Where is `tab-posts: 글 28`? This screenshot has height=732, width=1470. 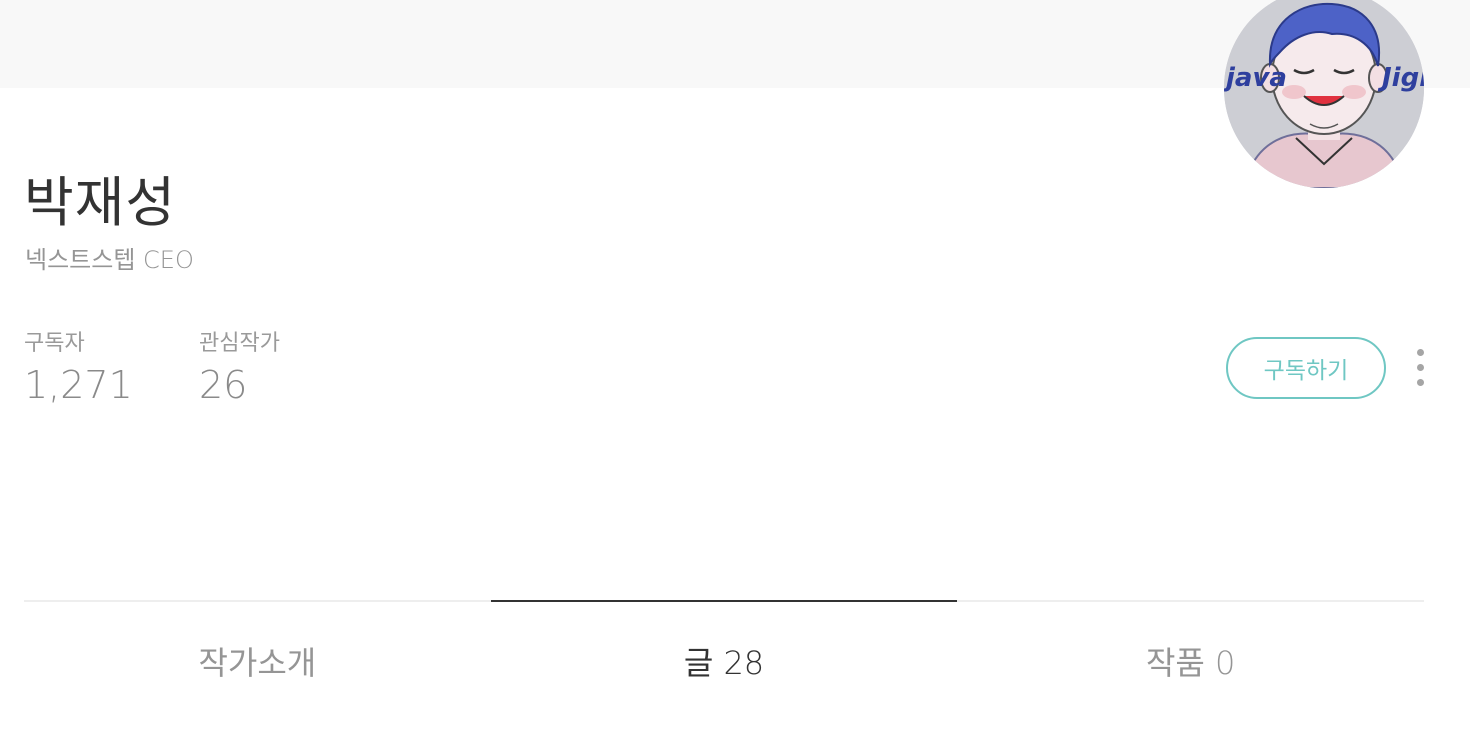 tab-posts: 글 28 is located at coordinates (724, 651).